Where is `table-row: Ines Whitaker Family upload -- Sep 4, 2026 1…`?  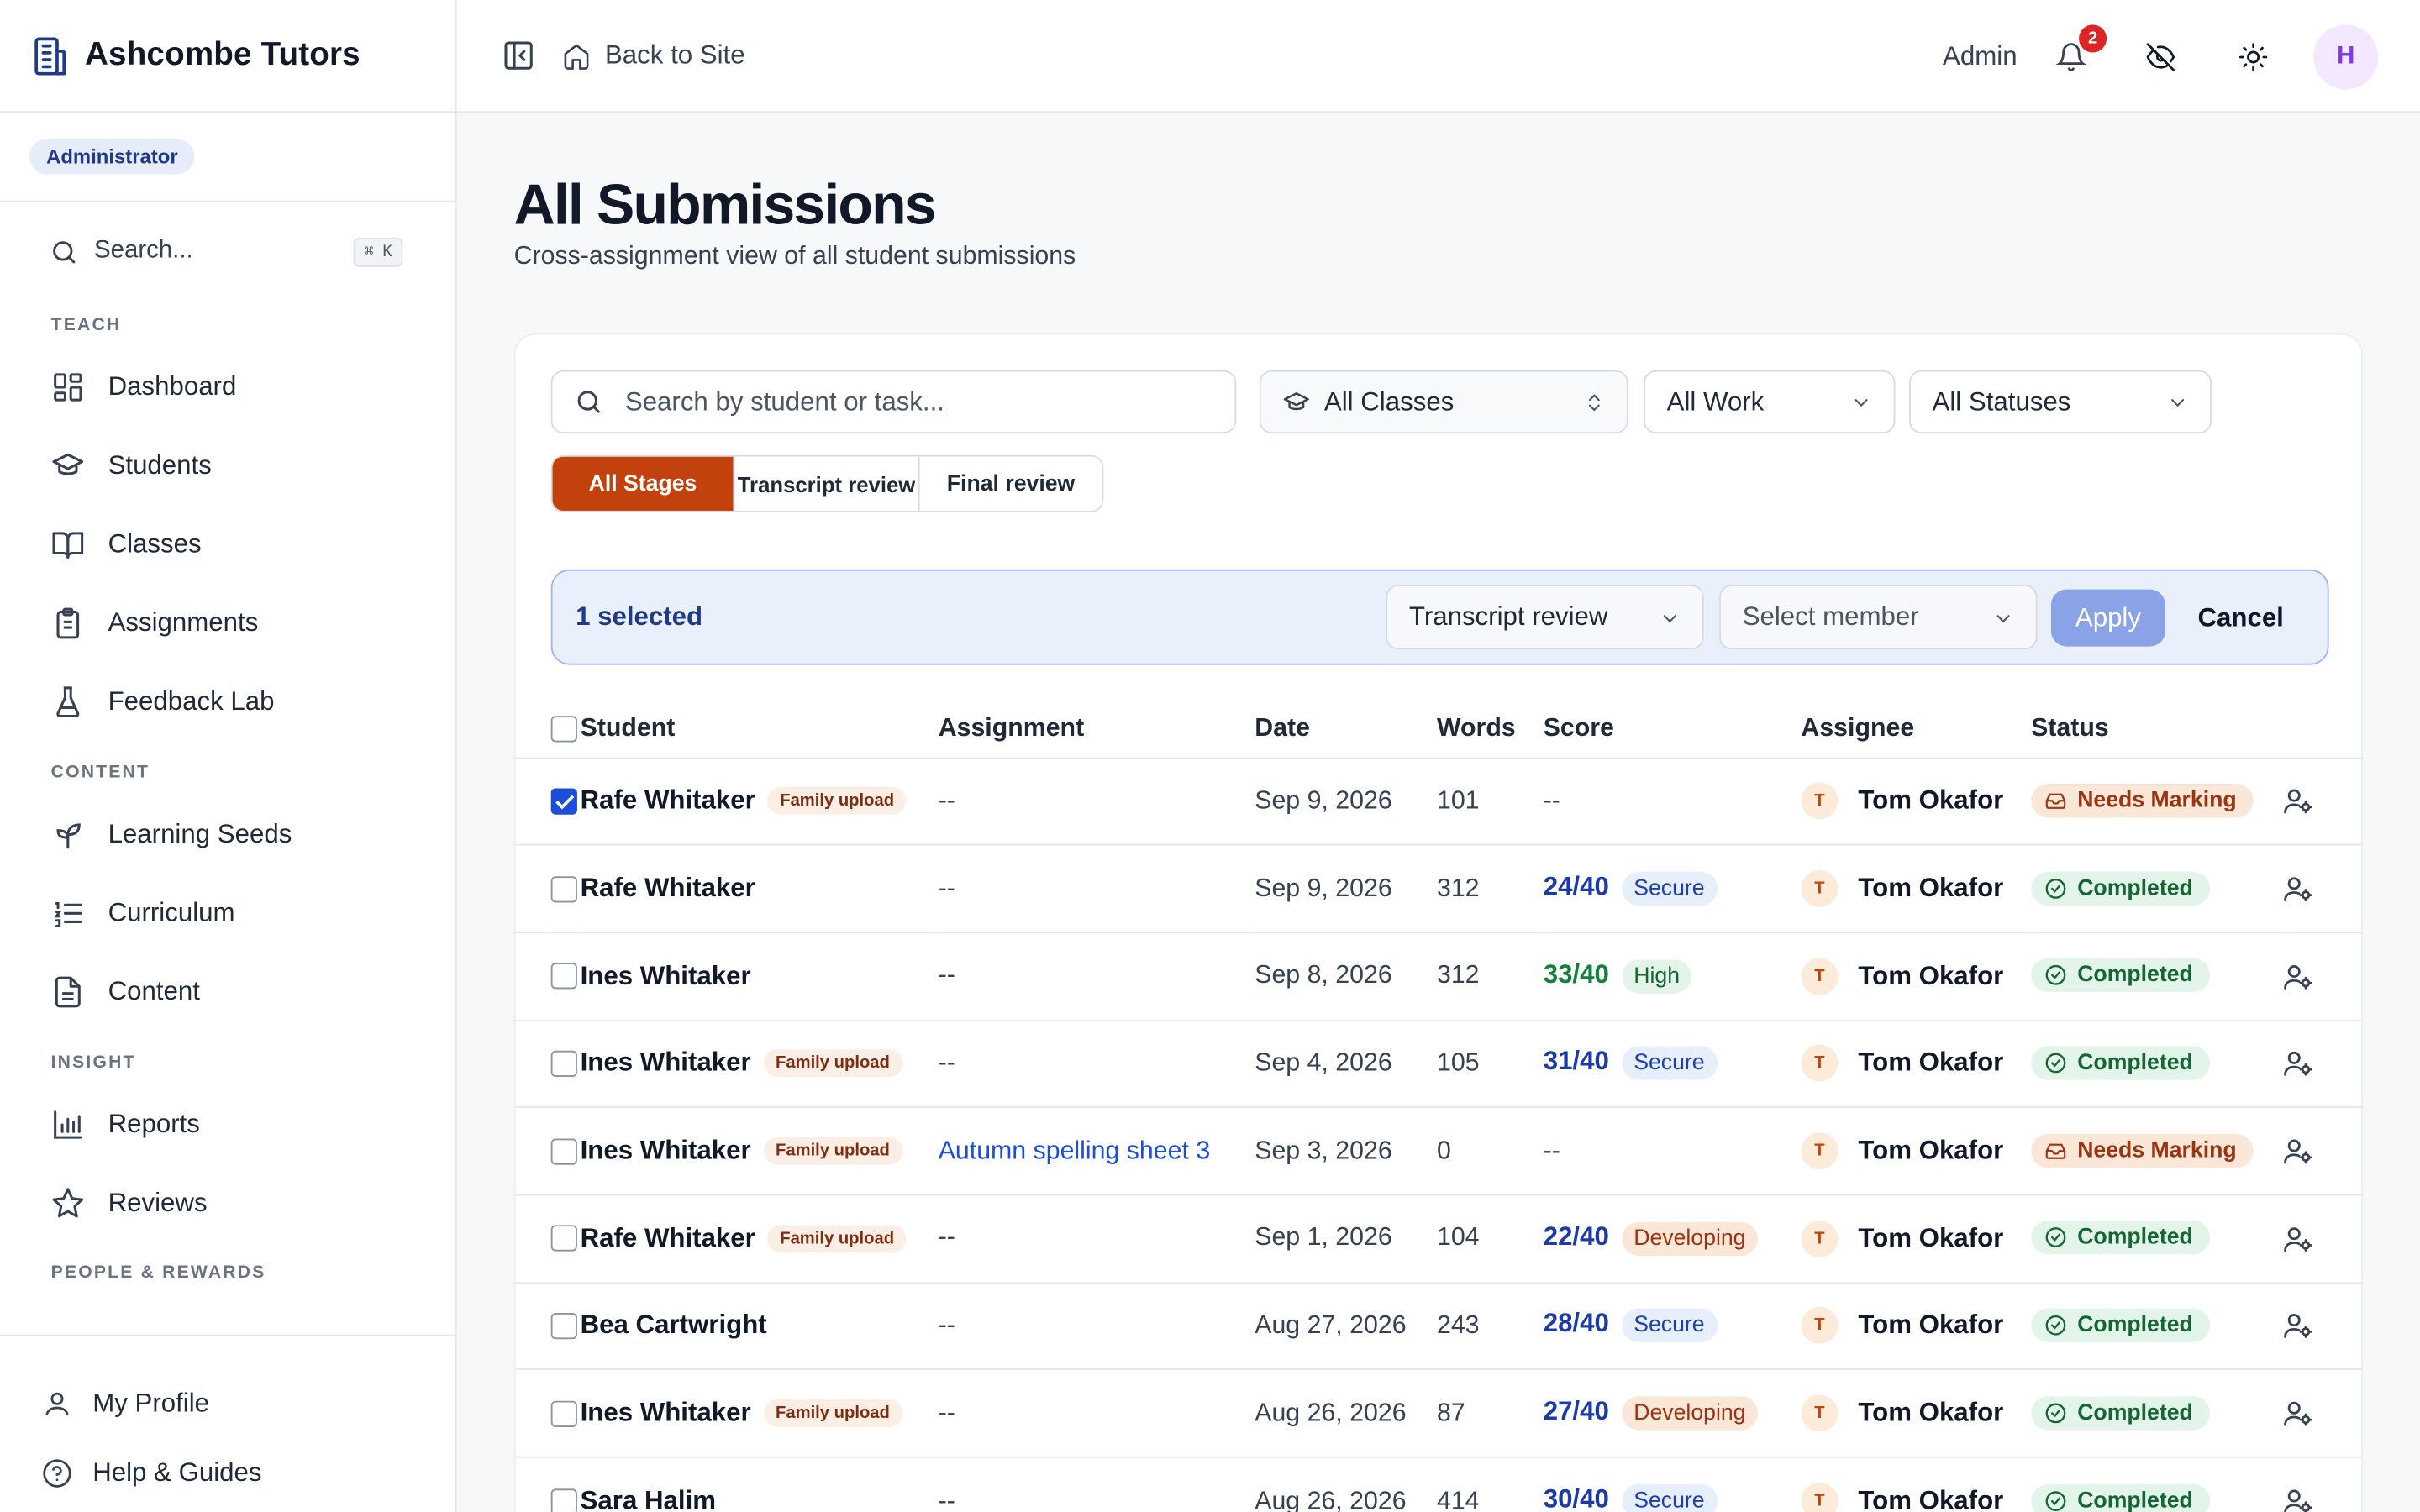
table-row: Ines Whitaker Family upload -- Sep 4, 2026 1… is located at coordinates (1439, 1063).